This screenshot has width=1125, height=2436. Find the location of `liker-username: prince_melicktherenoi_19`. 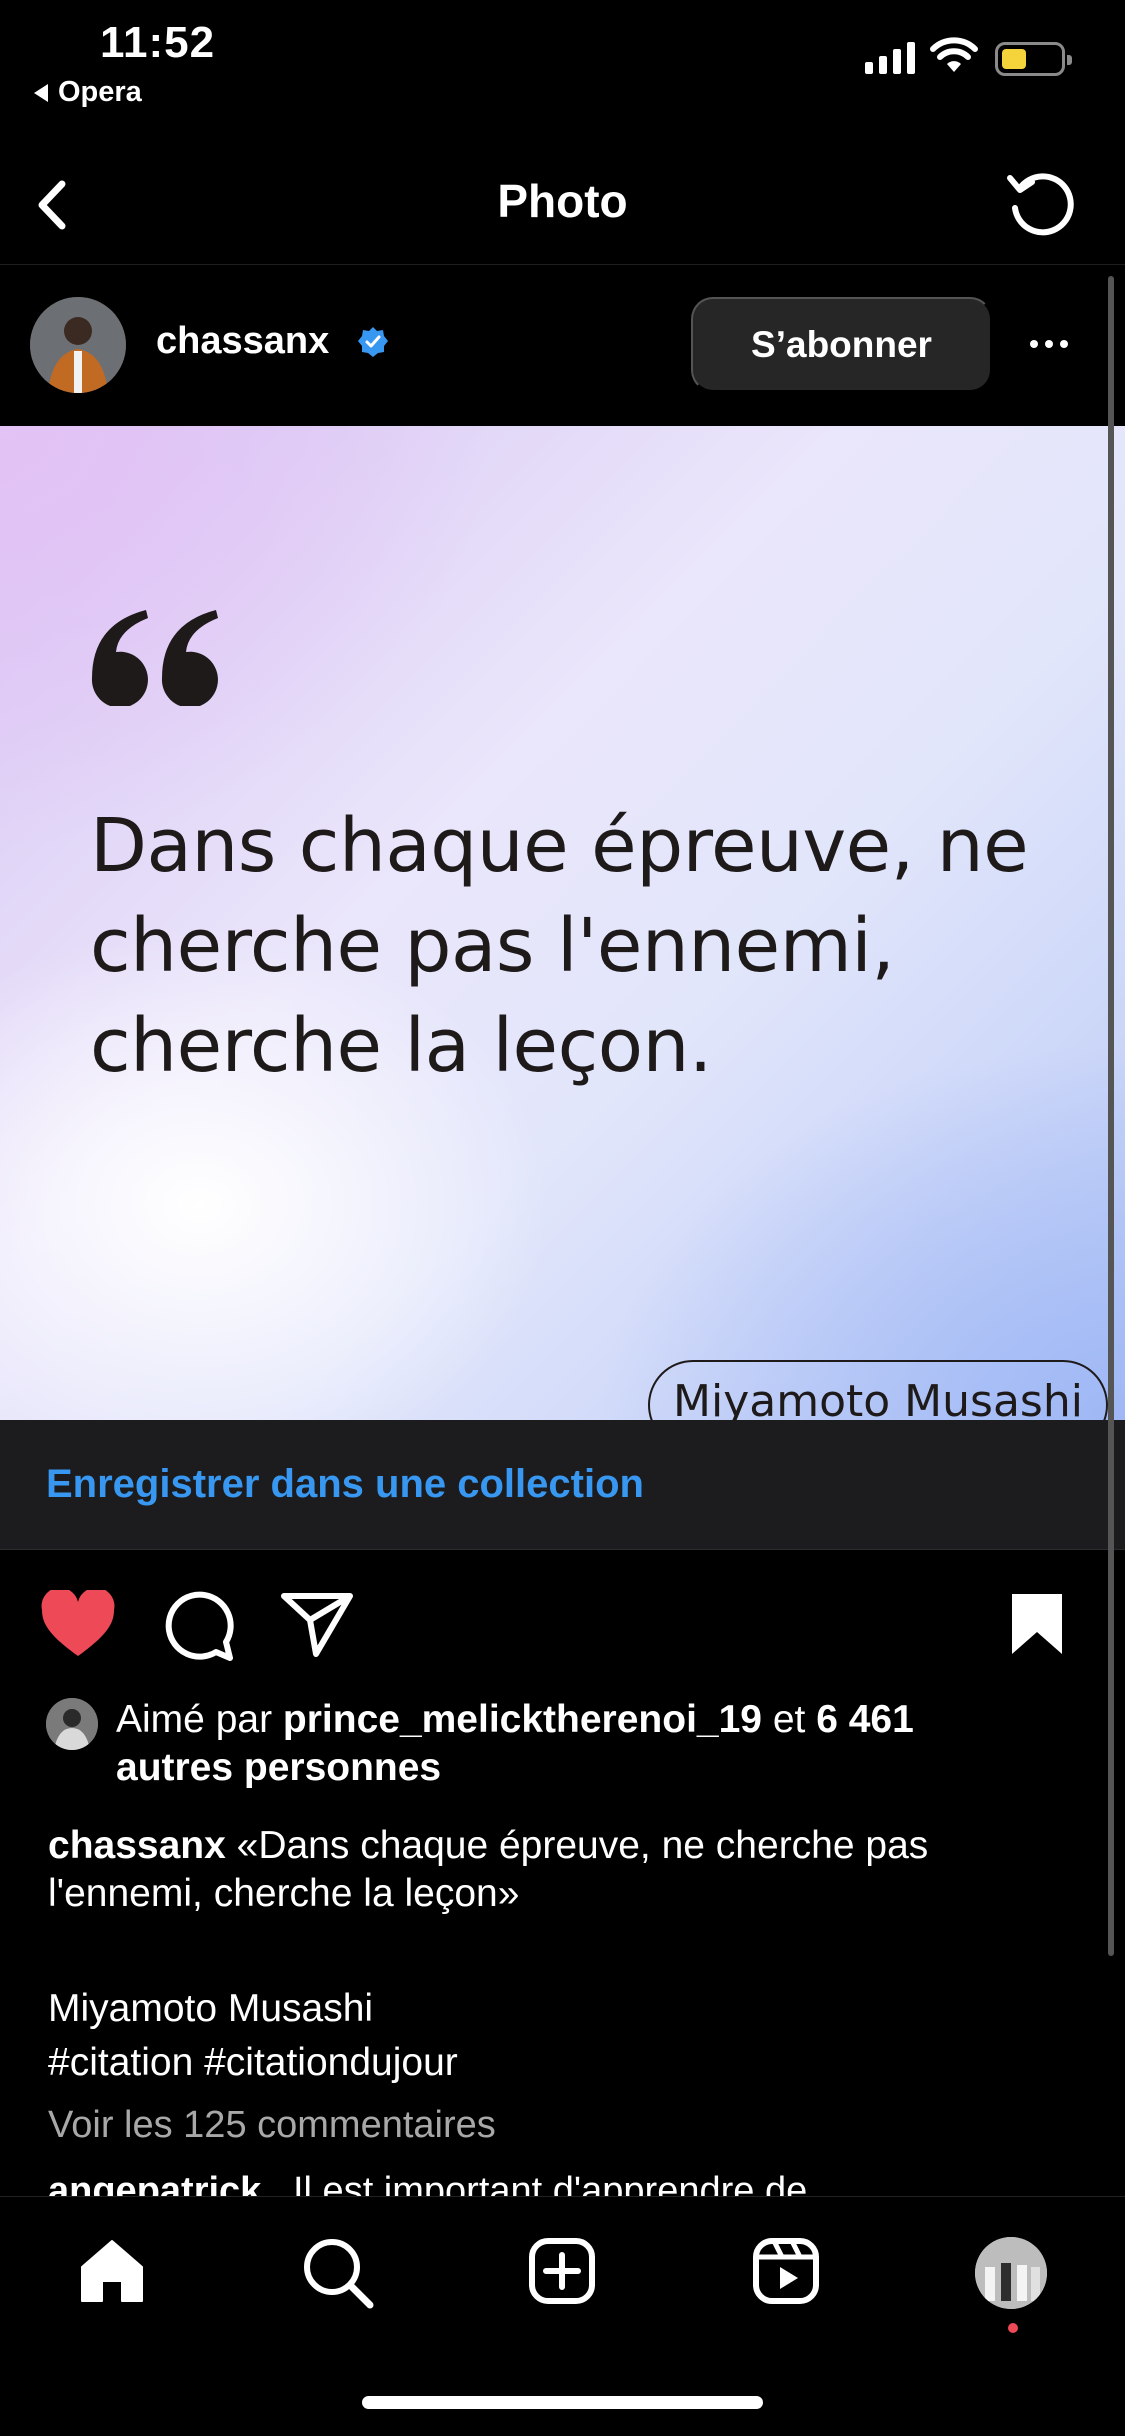

liker-username: prince_melicktherenoi_19 is located at coordinates (522, 1719).